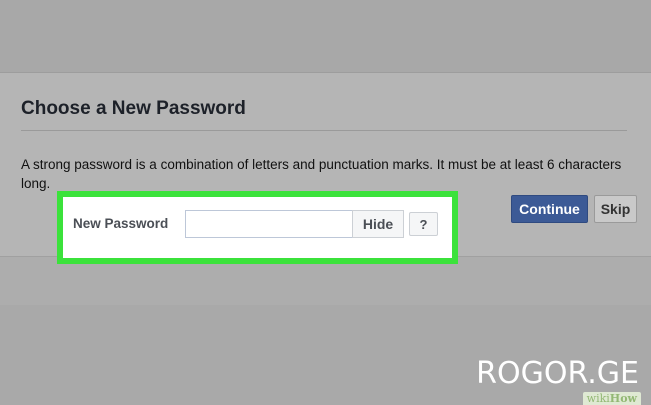 Image resolution: width=651 pixels, height=405 pixels. I want to click on wikihow-wiki-text: wiki, so click(598, 398).